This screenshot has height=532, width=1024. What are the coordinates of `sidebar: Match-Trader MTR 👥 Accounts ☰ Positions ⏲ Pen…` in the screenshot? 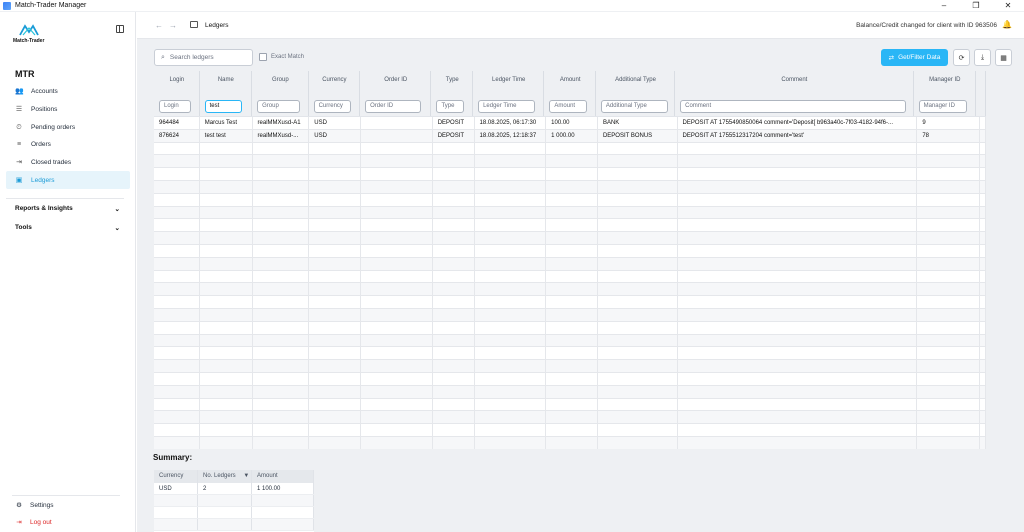 It's located at (68, 272).